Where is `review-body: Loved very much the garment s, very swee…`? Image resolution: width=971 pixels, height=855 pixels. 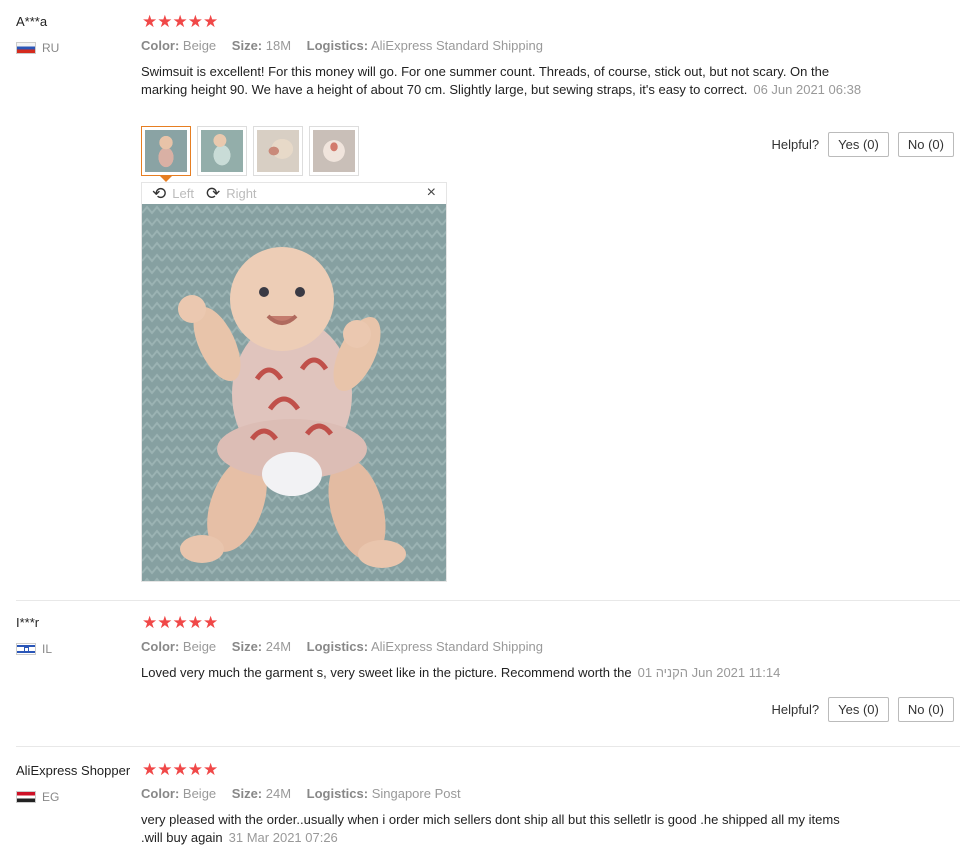
review-body: Loved very much the garment s, very swee… is located at coordinates (386, 672).